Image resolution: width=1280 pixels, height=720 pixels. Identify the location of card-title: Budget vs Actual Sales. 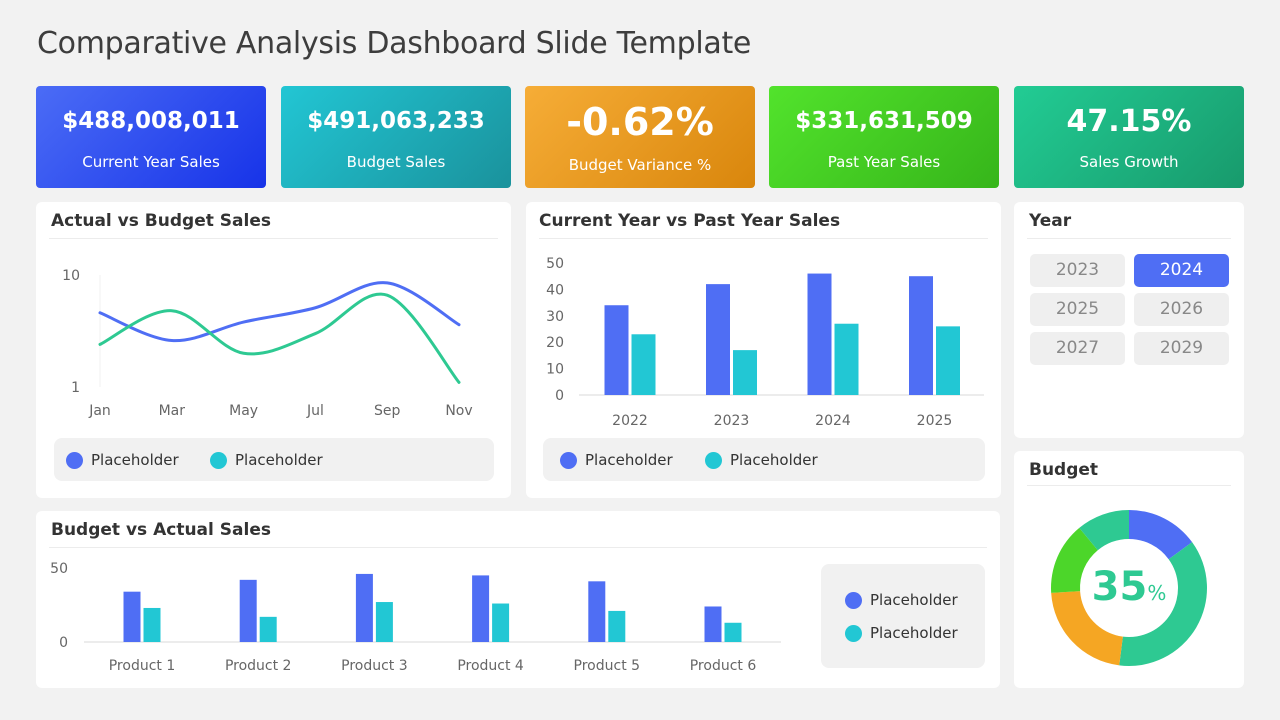
(161, 530).